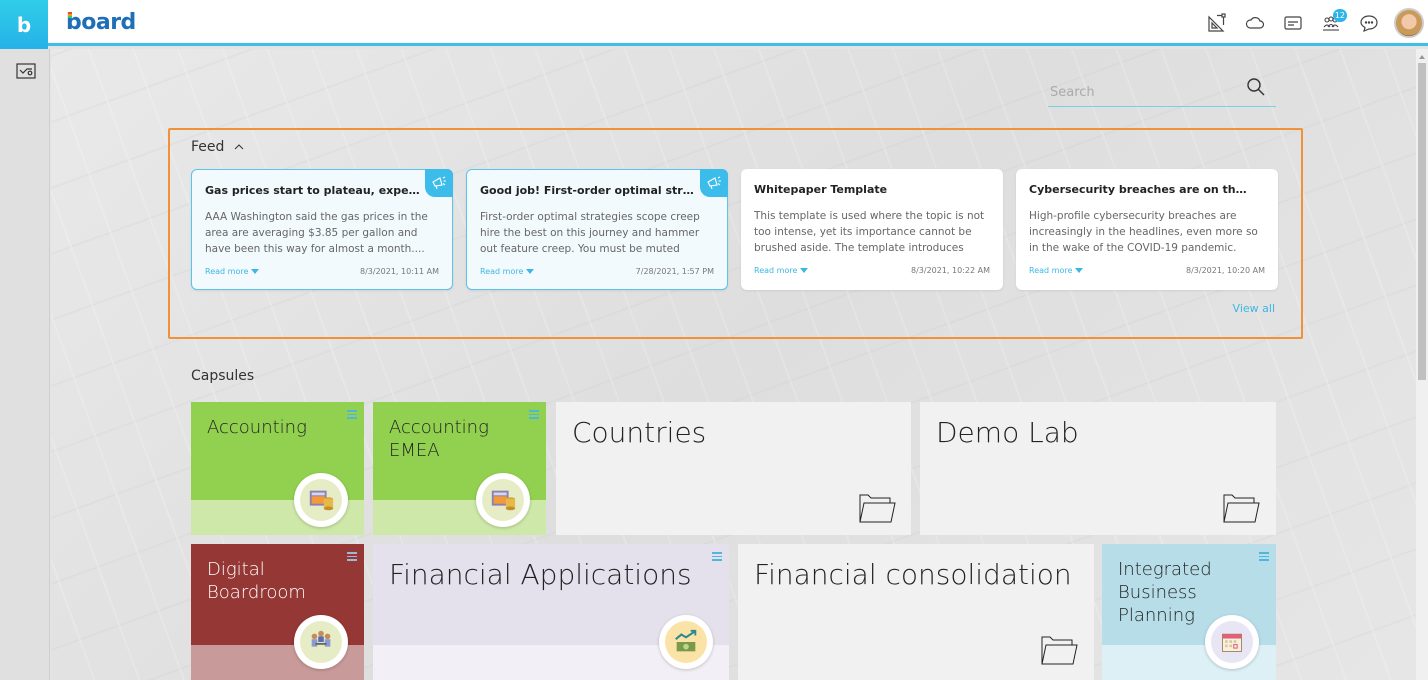 This screenshot has height=680, width=1428. Describe the element at coordinates (714, 24) in the screenshot. I see `top-bar: b board 12` at that location.